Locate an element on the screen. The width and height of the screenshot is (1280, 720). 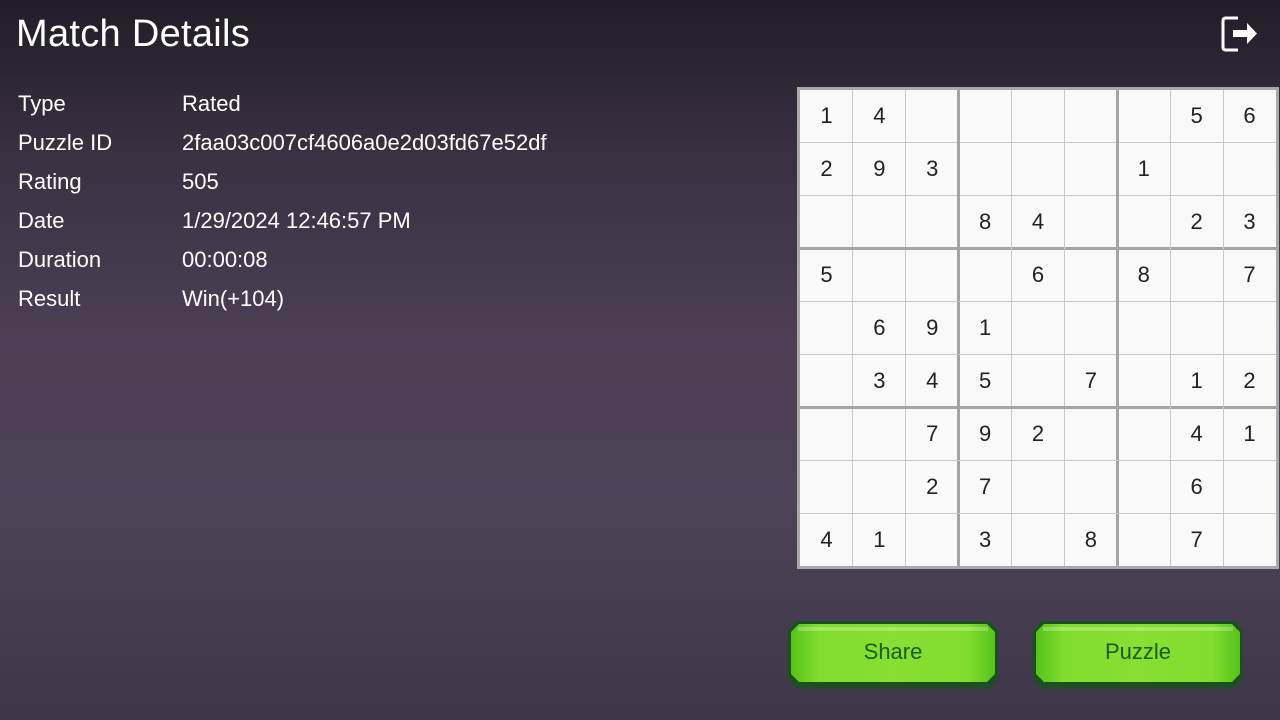
detail-row-duration: Duration 00:00:08 is located at coordinates (282, 259).